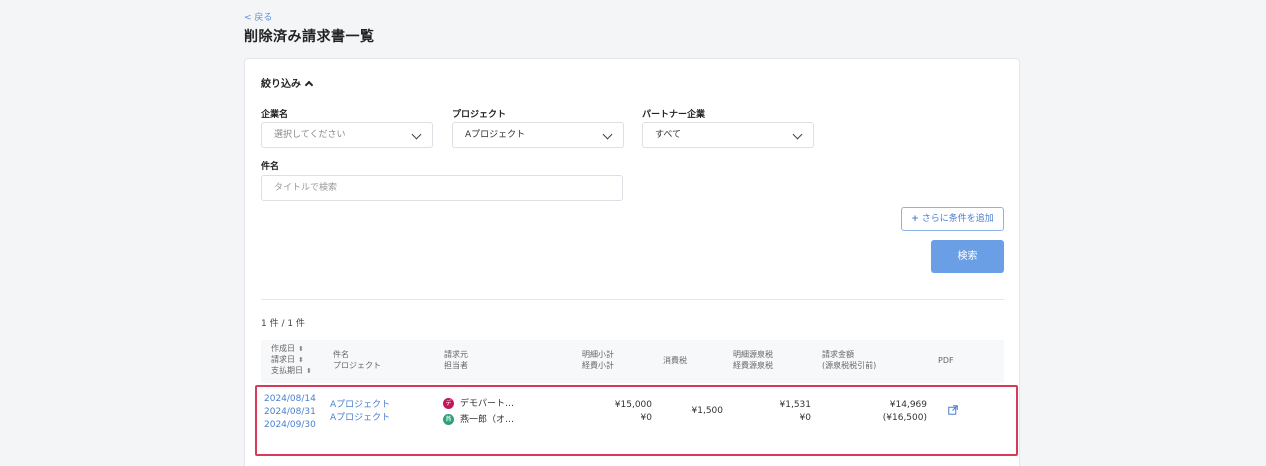  I want to click on header-subtotals: 明細小計 経費小計, so click(598, 360).